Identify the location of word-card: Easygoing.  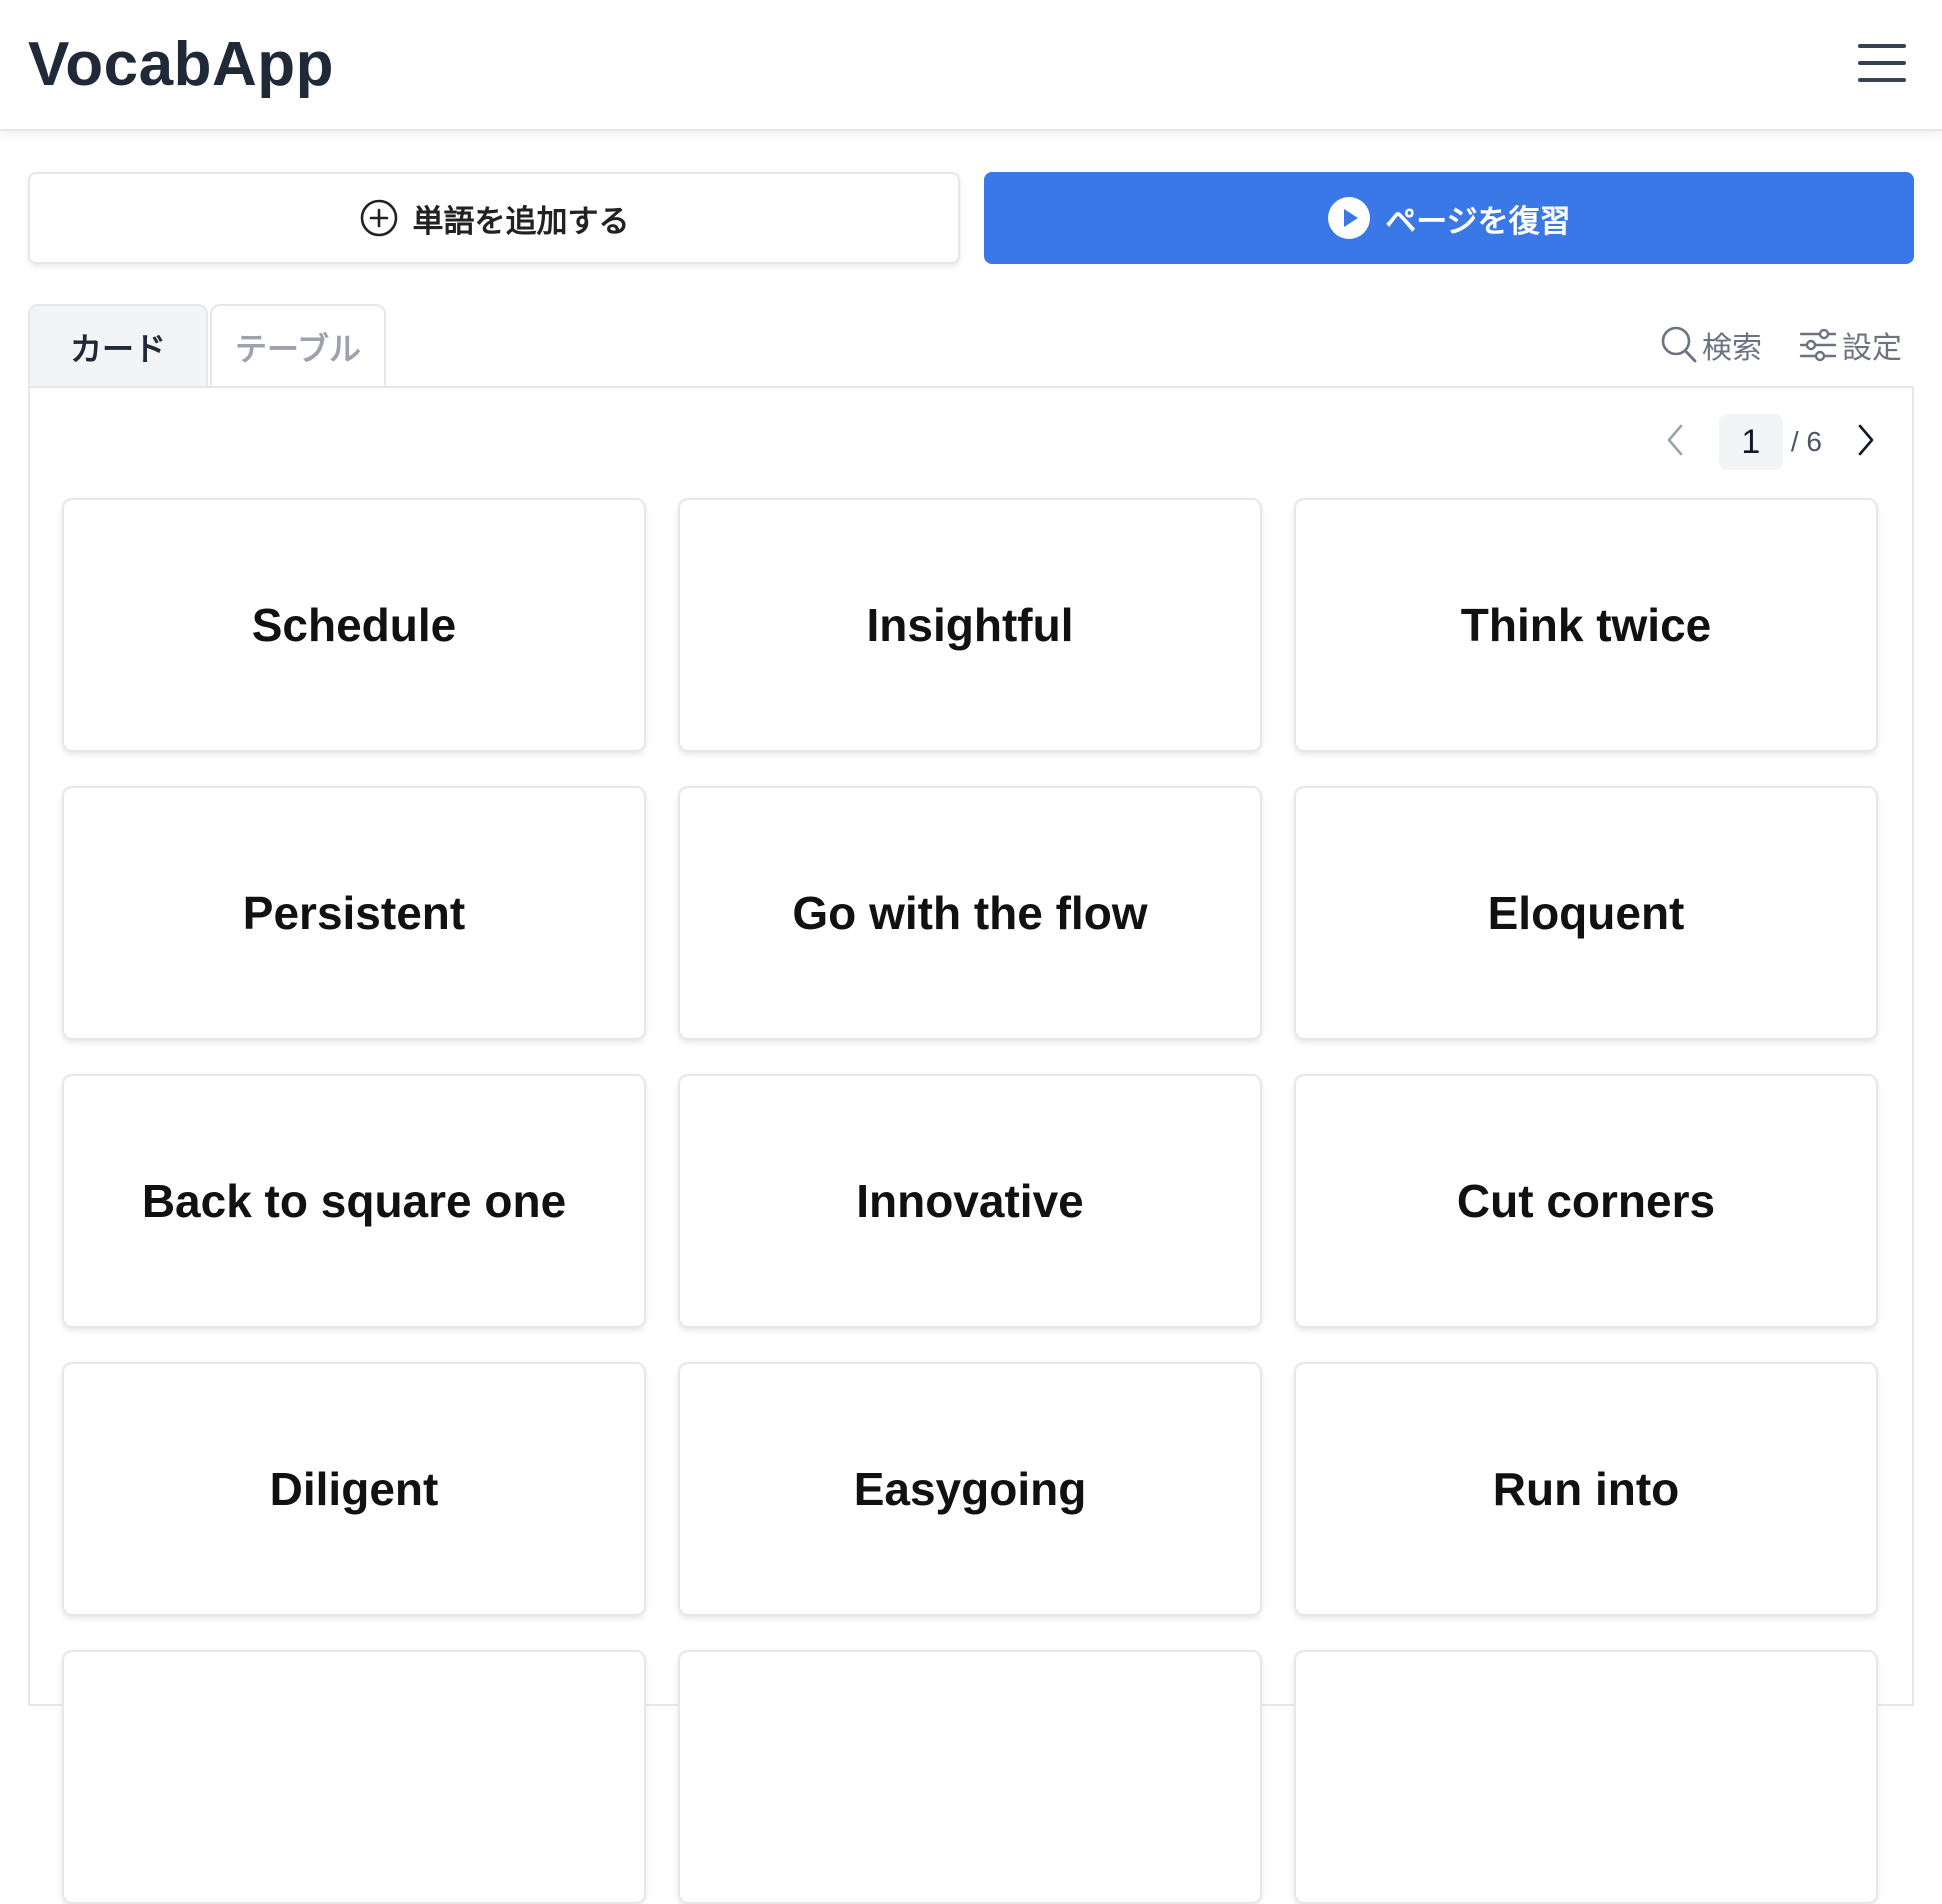
(970, 1489).